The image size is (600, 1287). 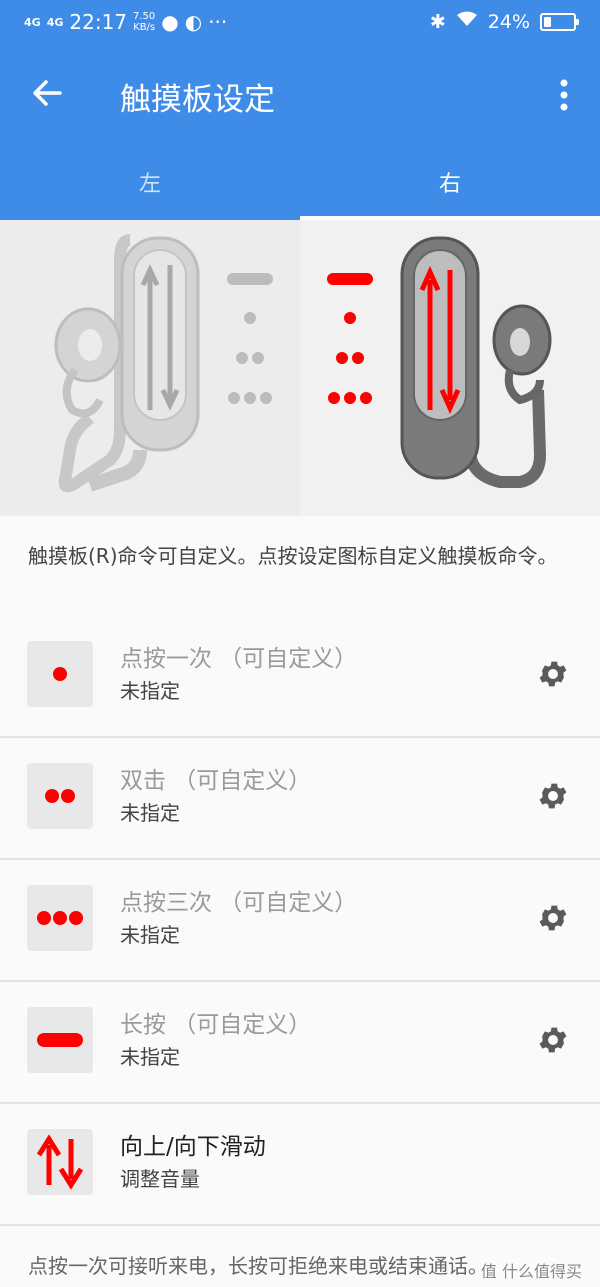 What do you see at coordinates (193, 22) in the screenshot?
I see `app-notification-icon: ◐` at bounding box center [193, 22].